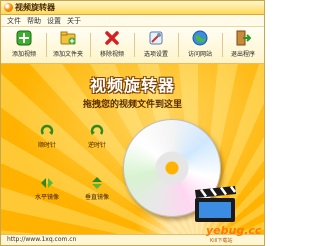 This screenshot has height=246, width=320. Describe the element at coordinates (24, 38) in the screenshot. I see `add-video-icon` at that location.